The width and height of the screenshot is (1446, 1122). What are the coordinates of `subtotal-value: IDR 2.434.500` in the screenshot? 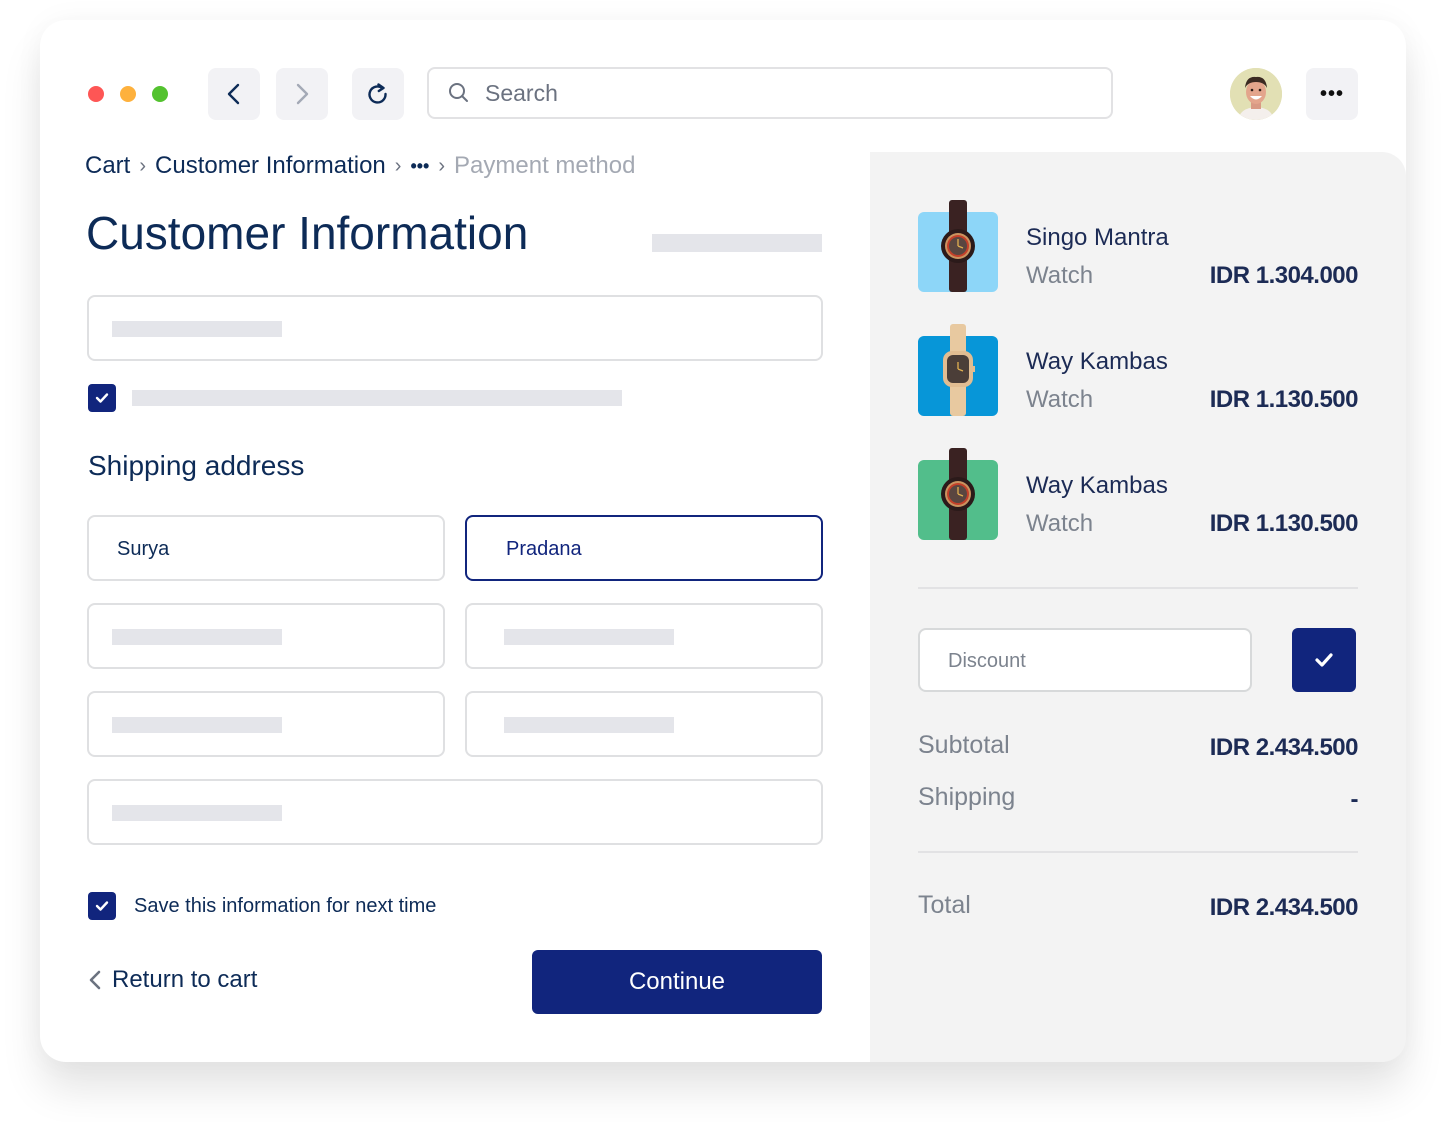 It's located at (1284, 747).